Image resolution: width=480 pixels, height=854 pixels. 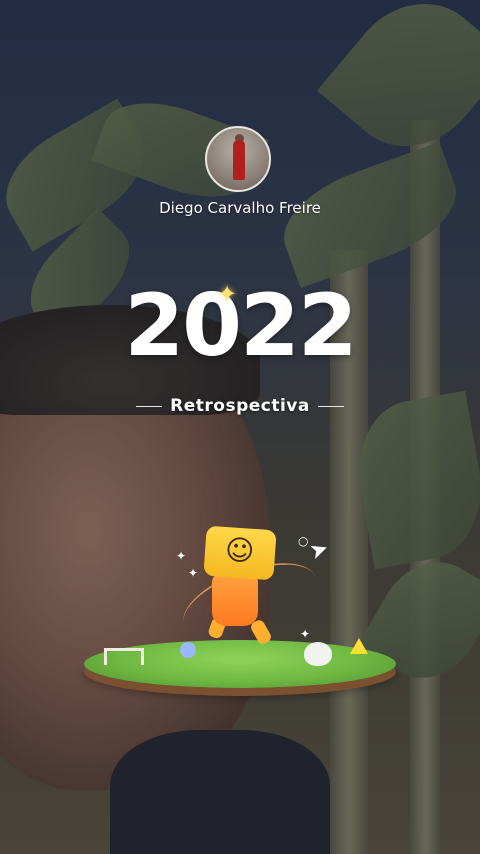 I want to click on fence-icon, so click(x=124, y=656).